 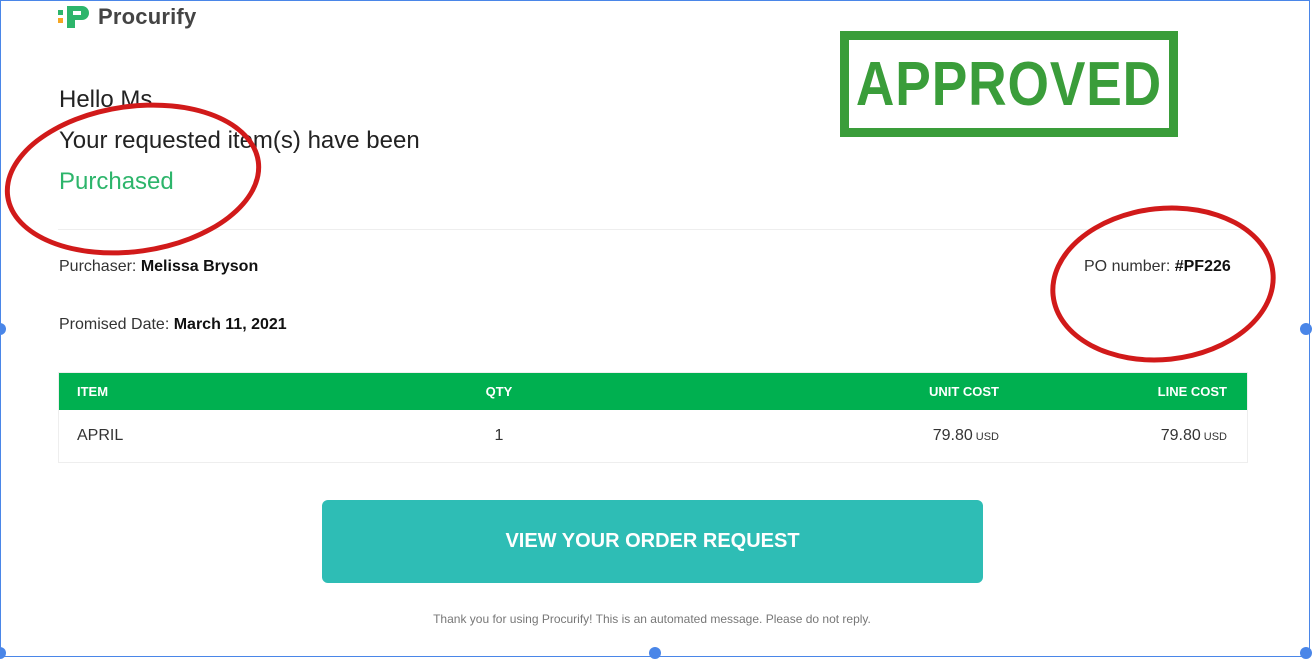 I want to click on resize-handle-bottom-right, so click(x=1306, y=653).